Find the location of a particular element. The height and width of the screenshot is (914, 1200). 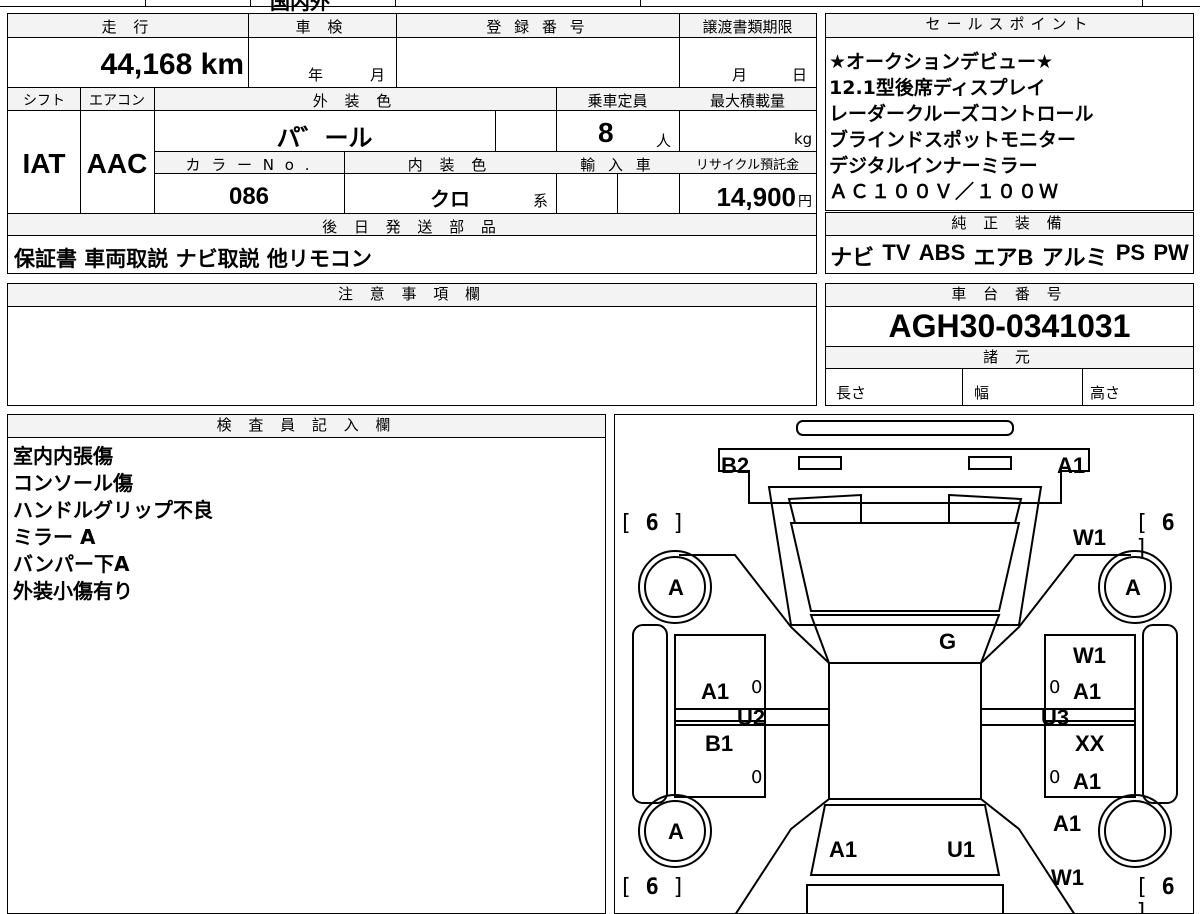

interior-color-suffix: 系 is located at coordinates (541, 201).